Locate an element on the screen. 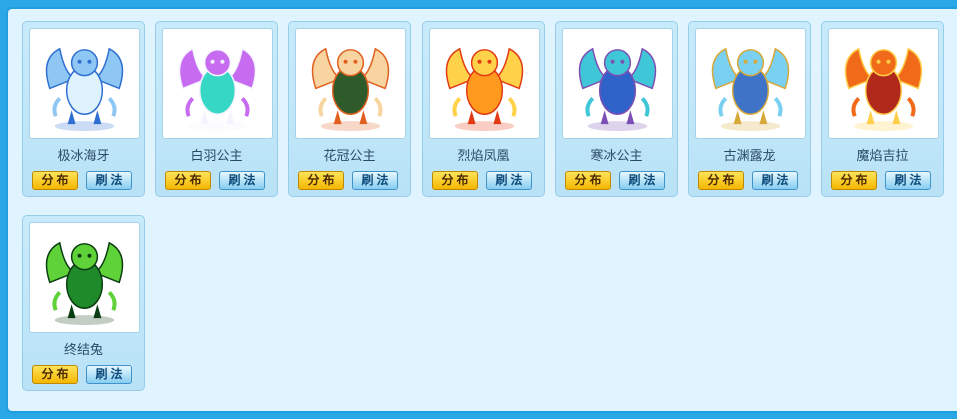  winged-princess-icon is located at coordinates (217, 83).